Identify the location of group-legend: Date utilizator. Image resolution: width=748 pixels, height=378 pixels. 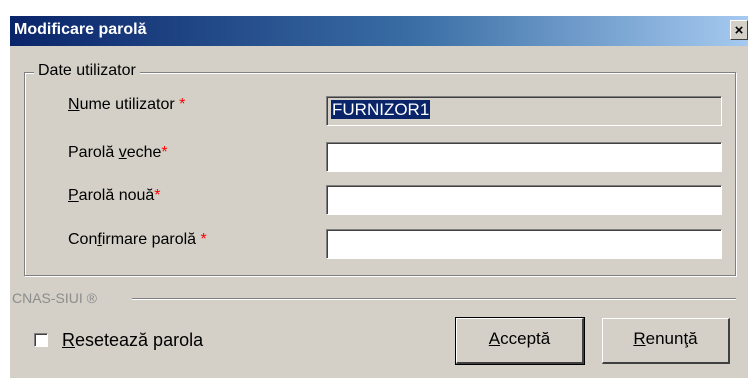
(87, 71).